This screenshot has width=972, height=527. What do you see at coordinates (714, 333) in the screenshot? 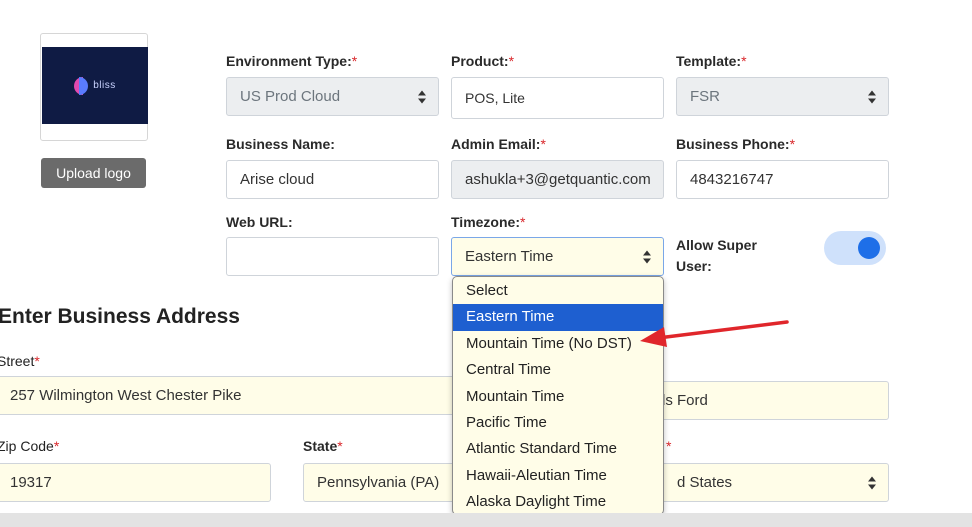
I see `annotation-arrow-icon` at bounding box center [714, 333].